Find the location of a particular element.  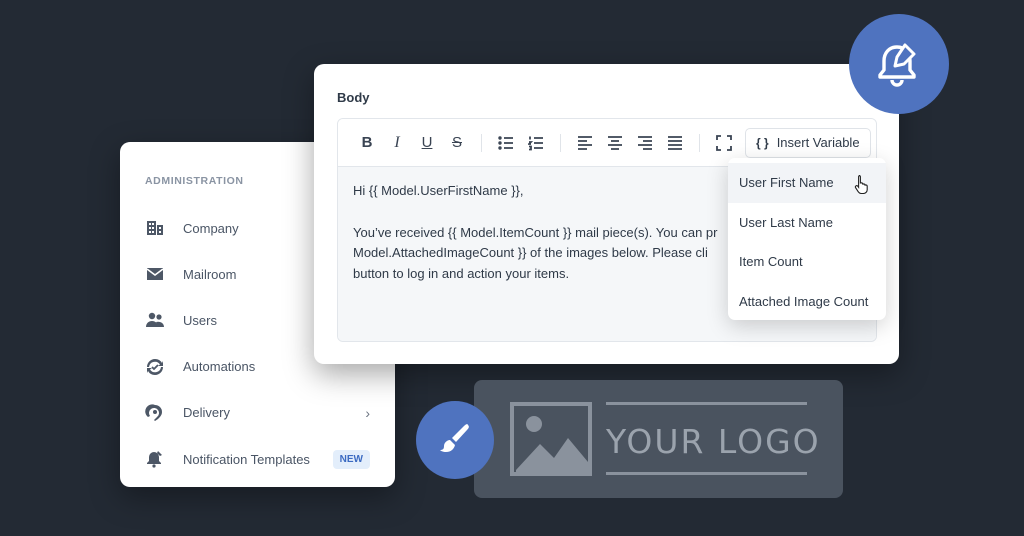

align-center-button is located at coordinates (615, 143).